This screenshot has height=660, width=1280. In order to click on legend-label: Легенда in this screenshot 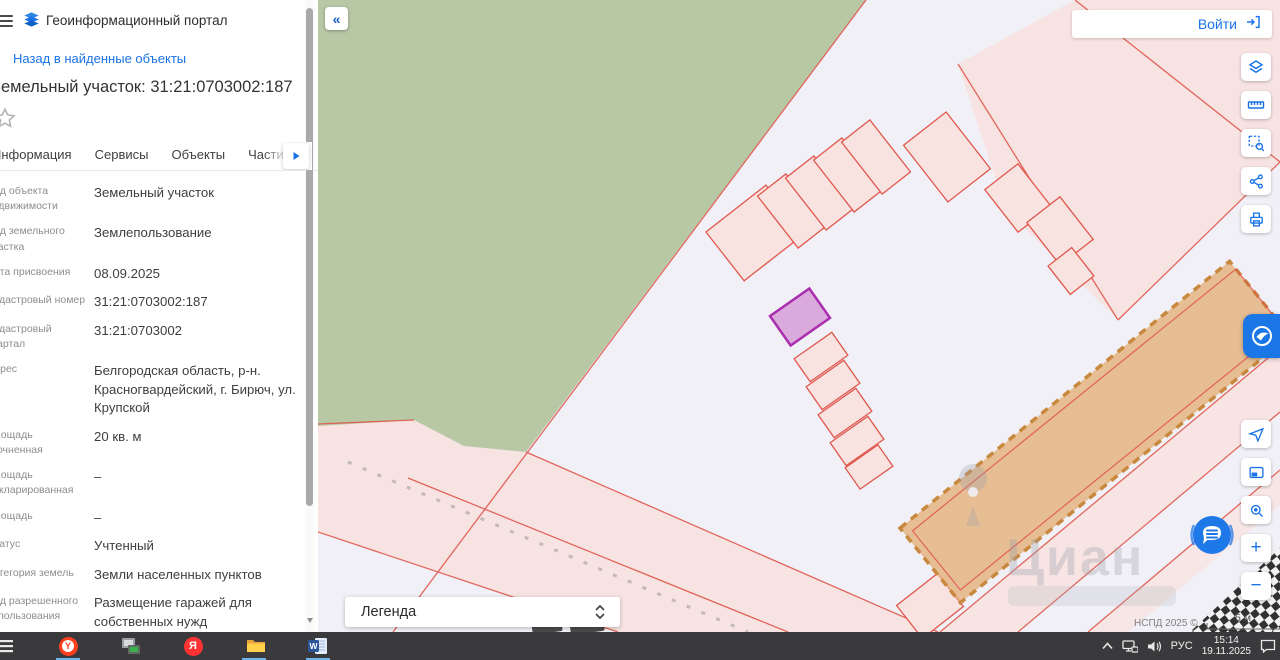, I will do `click(389, 612)`.